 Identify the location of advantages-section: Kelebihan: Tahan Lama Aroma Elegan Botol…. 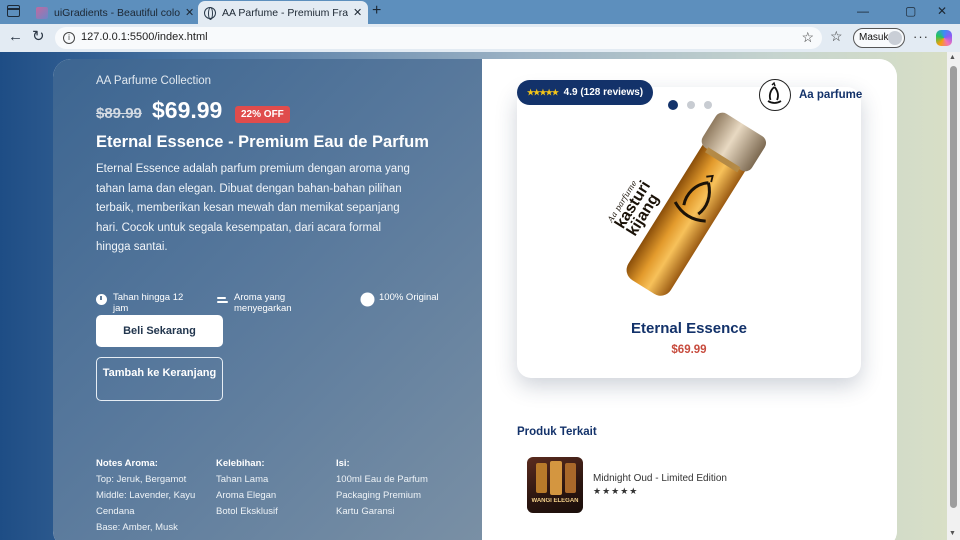
(266, 488).